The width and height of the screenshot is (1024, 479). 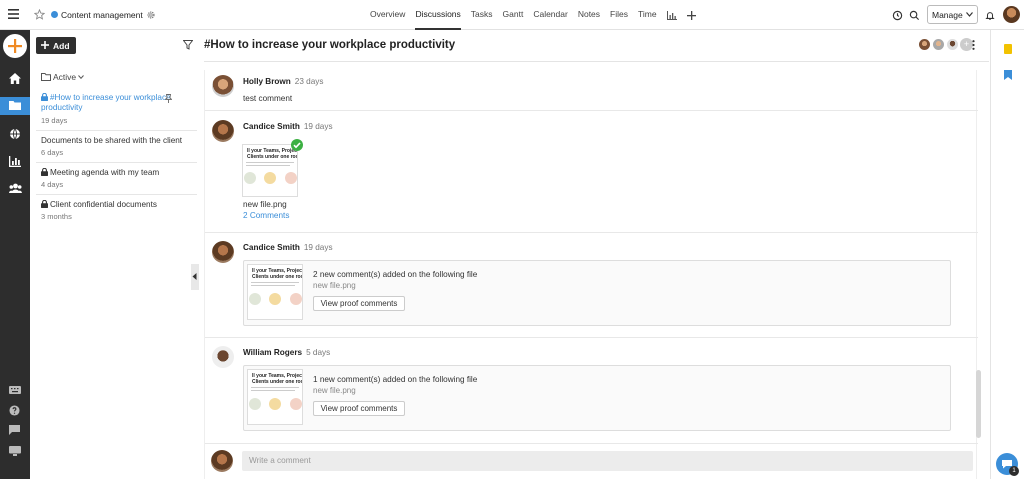 I want to click on comment: Holly Brown 23 days test comment, so click(x=591, y=90).